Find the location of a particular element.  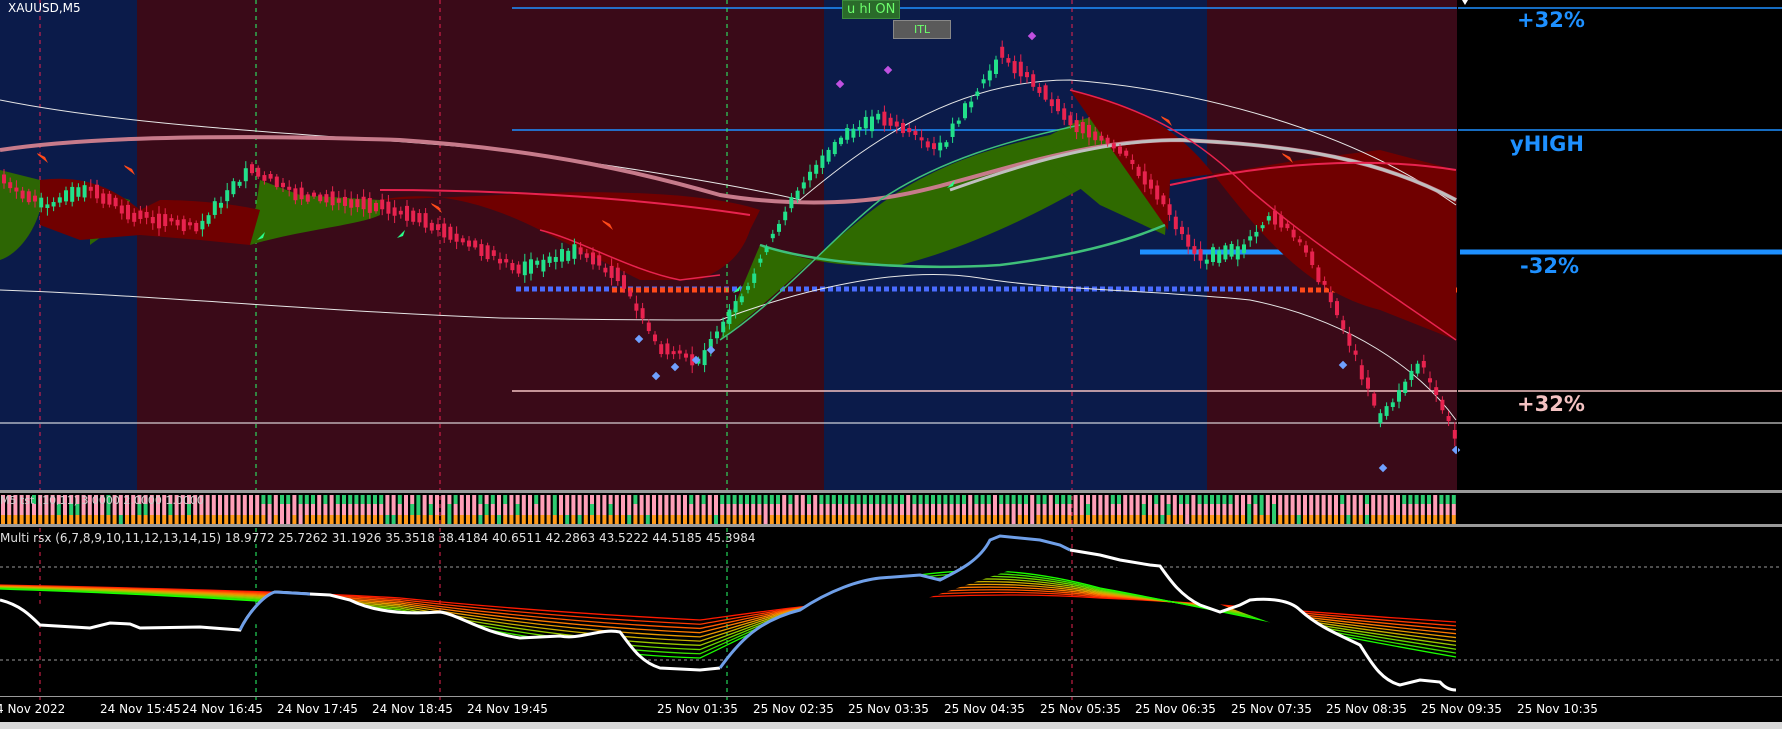

time-axis-label: 25 Nov 04:35 is located at coordinates (984, 709).